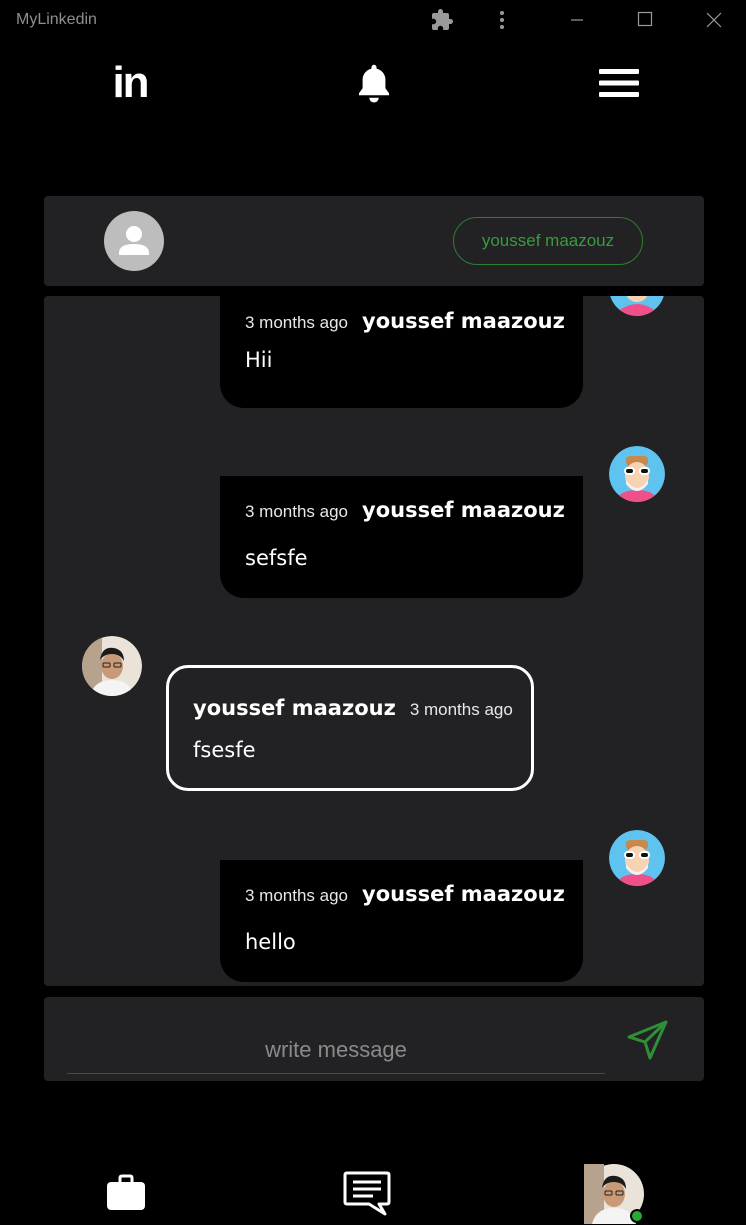 The image size is (746, 1225). I want to click on message-text: sefsfe, so click(276, 558).